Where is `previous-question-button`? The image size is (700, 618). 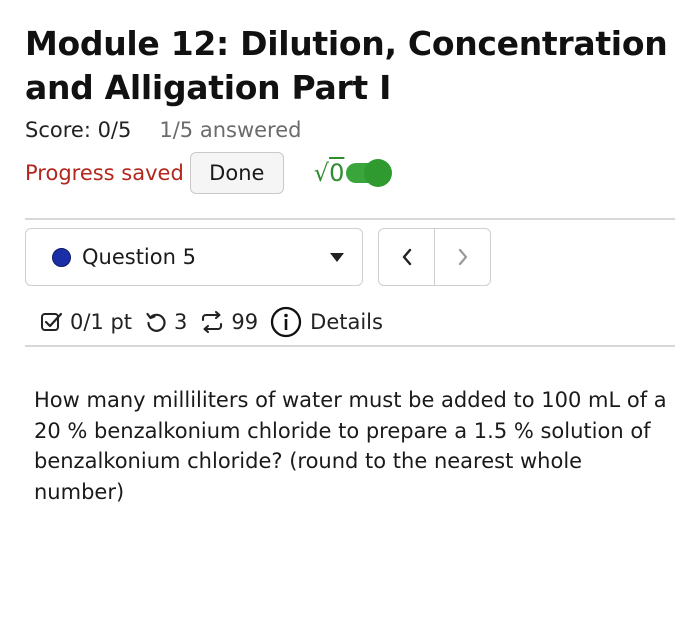 previous-question-button is located at coordinates (407, 257).